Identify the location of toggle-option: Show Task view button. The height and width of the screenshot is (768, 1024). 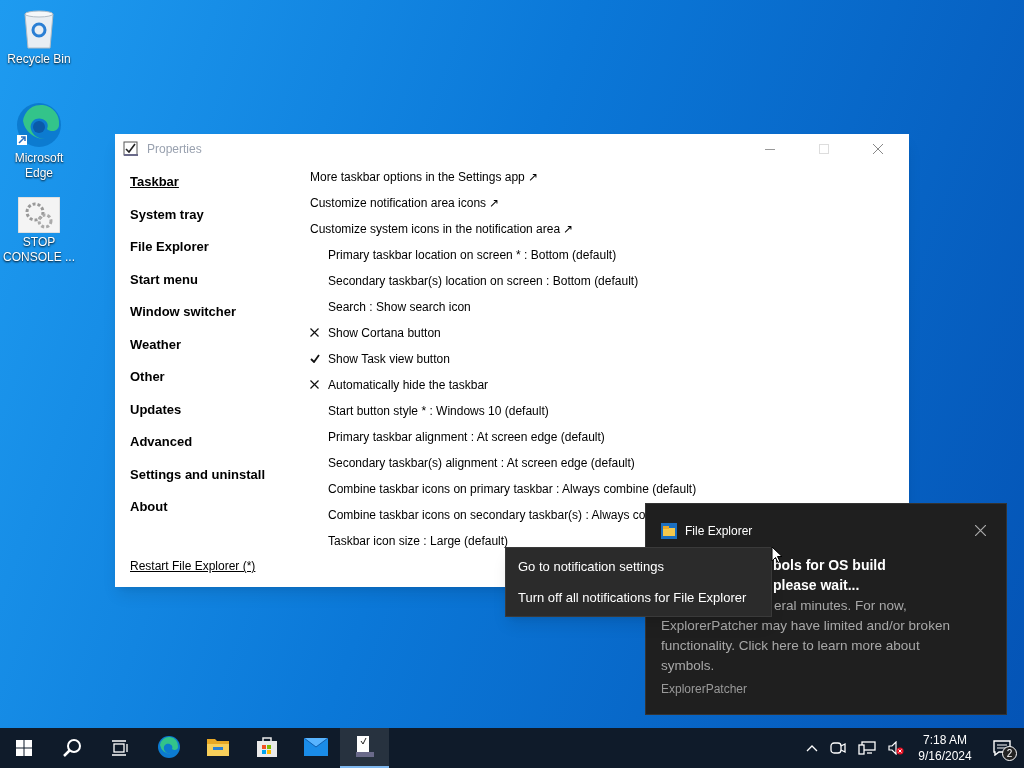
(389, 358).